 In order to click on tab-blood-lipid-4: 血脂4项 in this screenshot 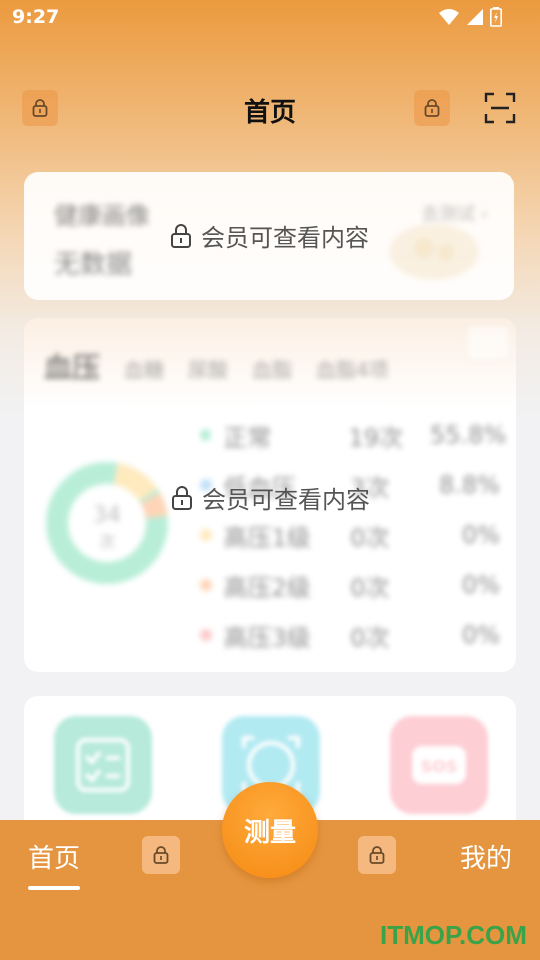, I will do `click(352, 370)`.